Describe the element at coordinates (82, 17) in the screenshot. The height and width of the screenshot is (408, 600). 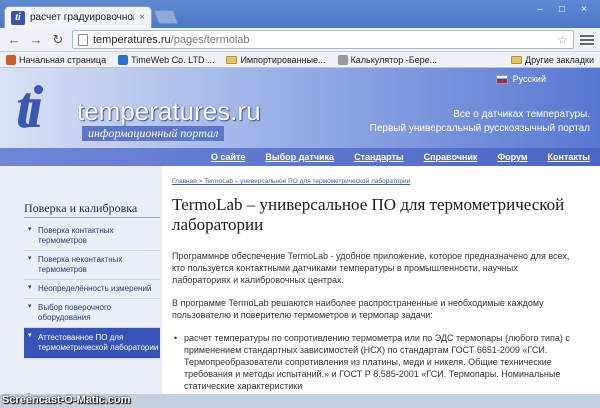
I see `tab-title: расчет градуировочной` at that location.